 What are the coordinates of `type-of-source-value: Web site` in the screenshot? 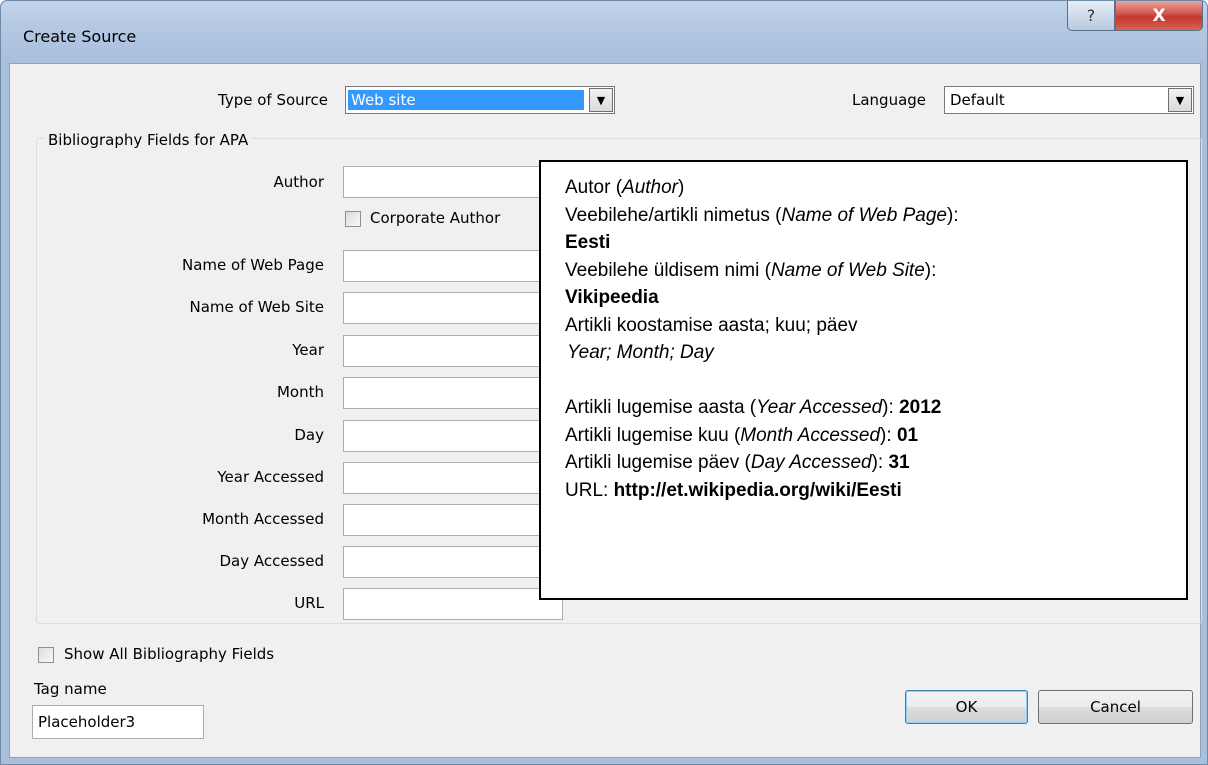 It's located at (466, 100).